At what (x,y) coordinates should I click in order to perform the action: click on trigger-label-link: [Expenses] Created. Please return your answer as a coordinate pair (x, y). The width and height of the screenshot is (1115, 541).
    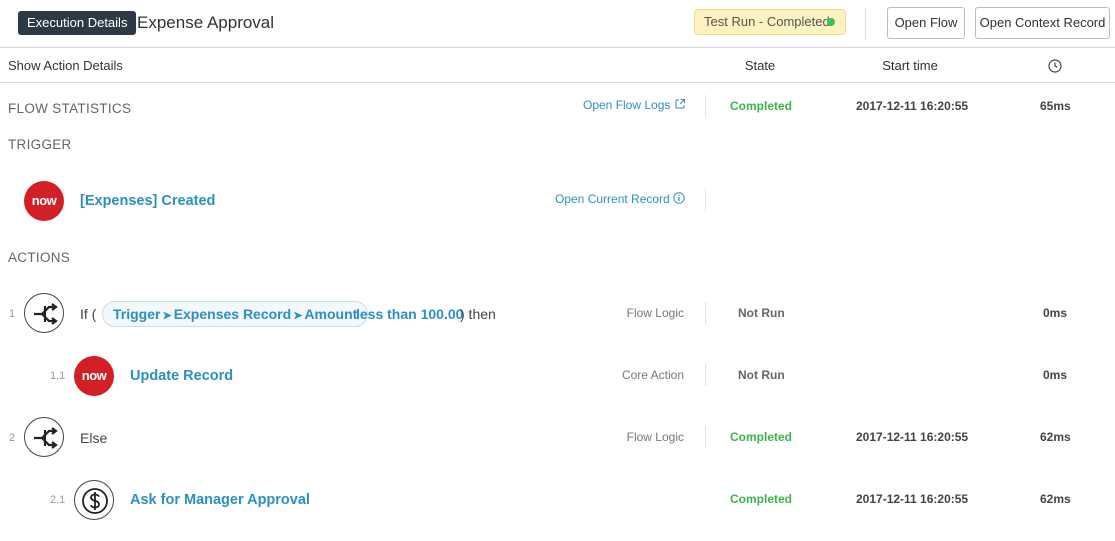
    Looking at the image, I should click on (147, 201).